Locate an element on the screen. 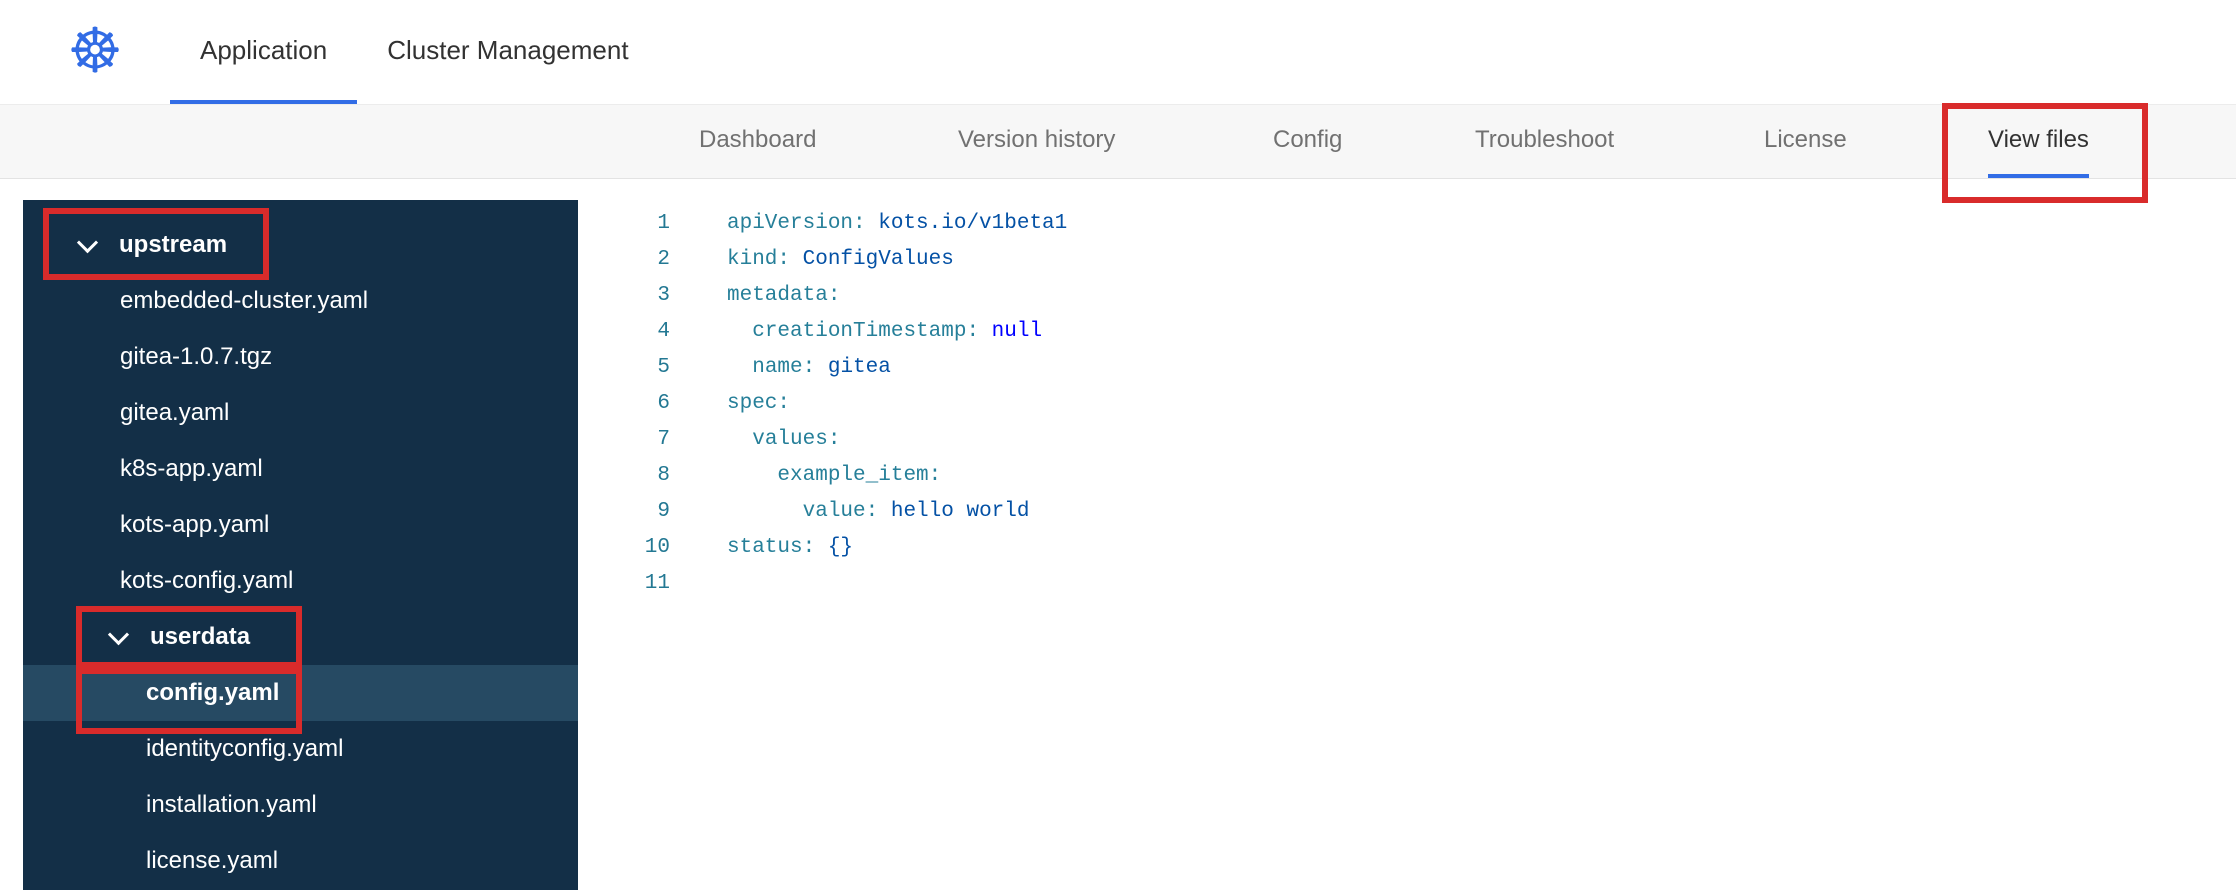 The height and width of the screenshot is (890, 2236). tree-item-upstream: upstream is located at coordinates (300, 245).